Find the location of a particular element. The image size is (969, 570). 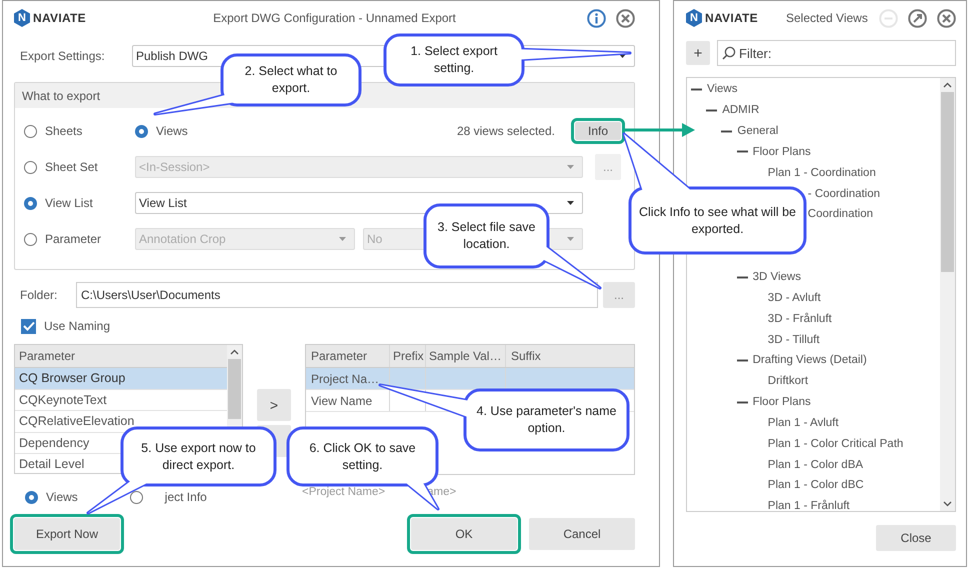

callout-text: 6. Click OK to save setting. is located at coordinates (362, 457).